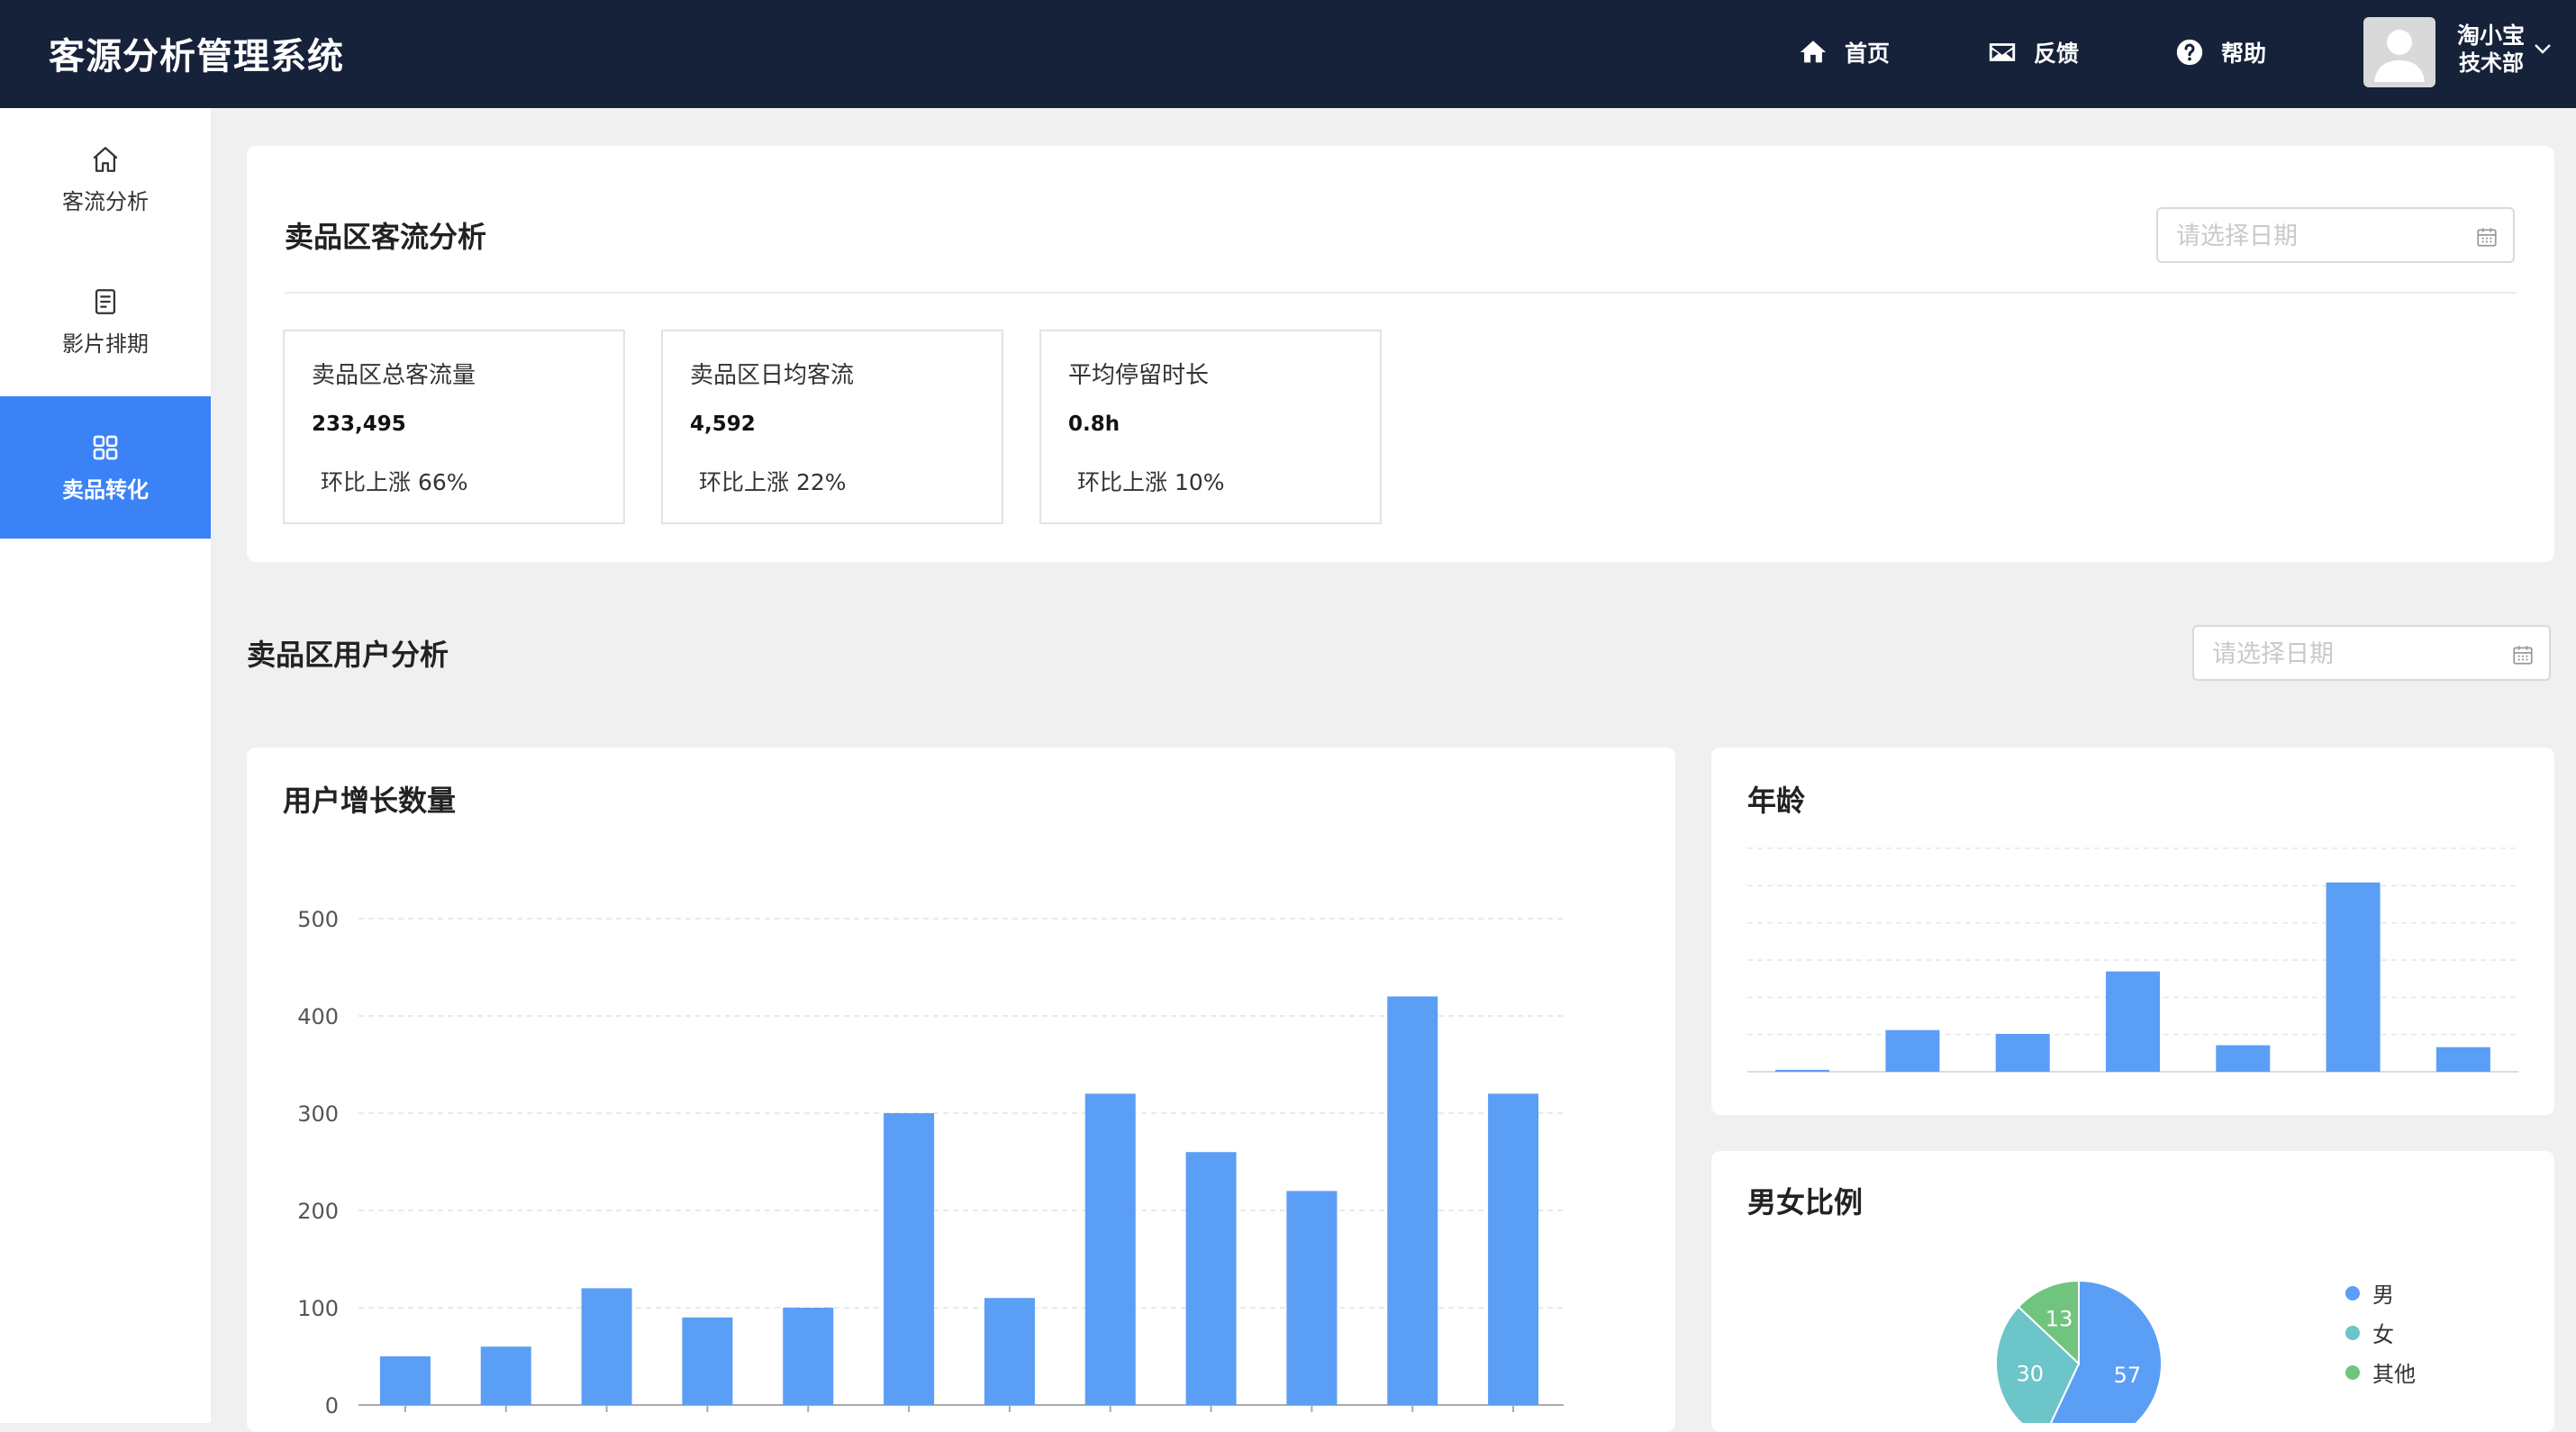 This screenshot has width=2576, height=1432. What do you see at coordinates (105, 447) in the screenshot?
I see `grid-icon` at bounding box center [105, 447].